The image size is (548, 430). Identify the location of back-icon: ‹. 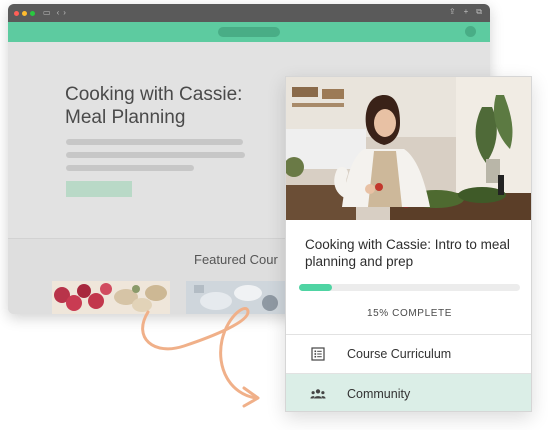
(58, 13).